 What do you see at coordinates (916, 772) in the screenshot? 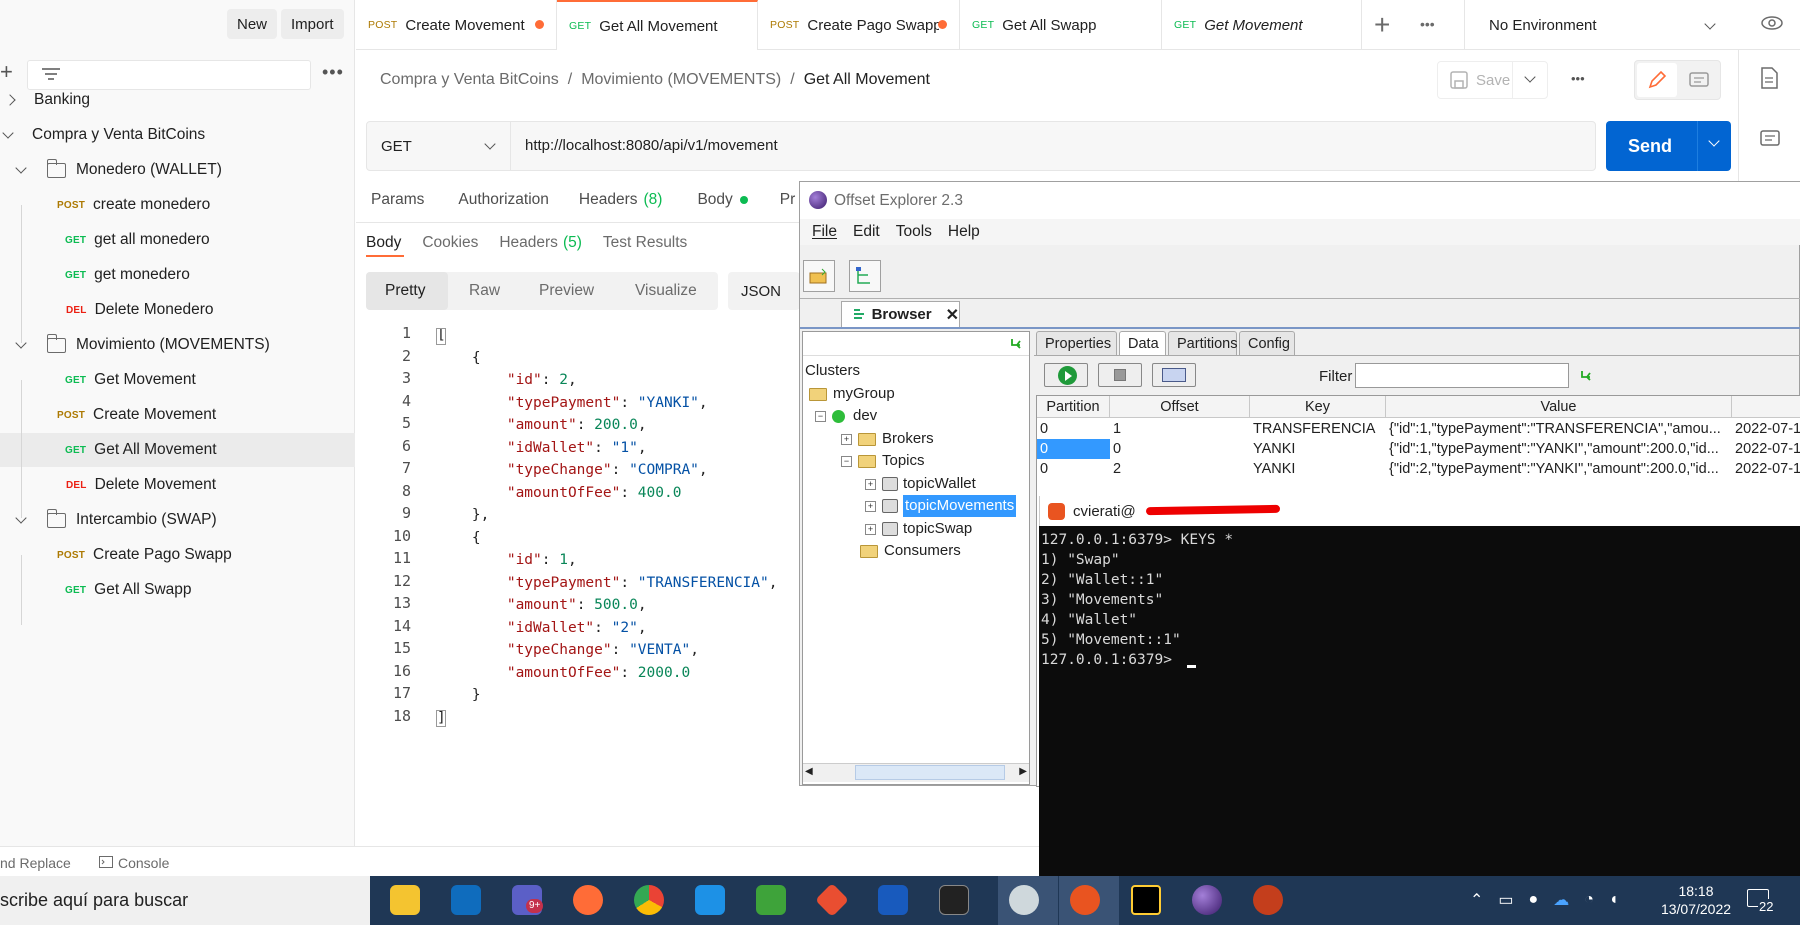
I see `horizontal-scrollbar: ◀ ▶` at bounding box center [916, 772].